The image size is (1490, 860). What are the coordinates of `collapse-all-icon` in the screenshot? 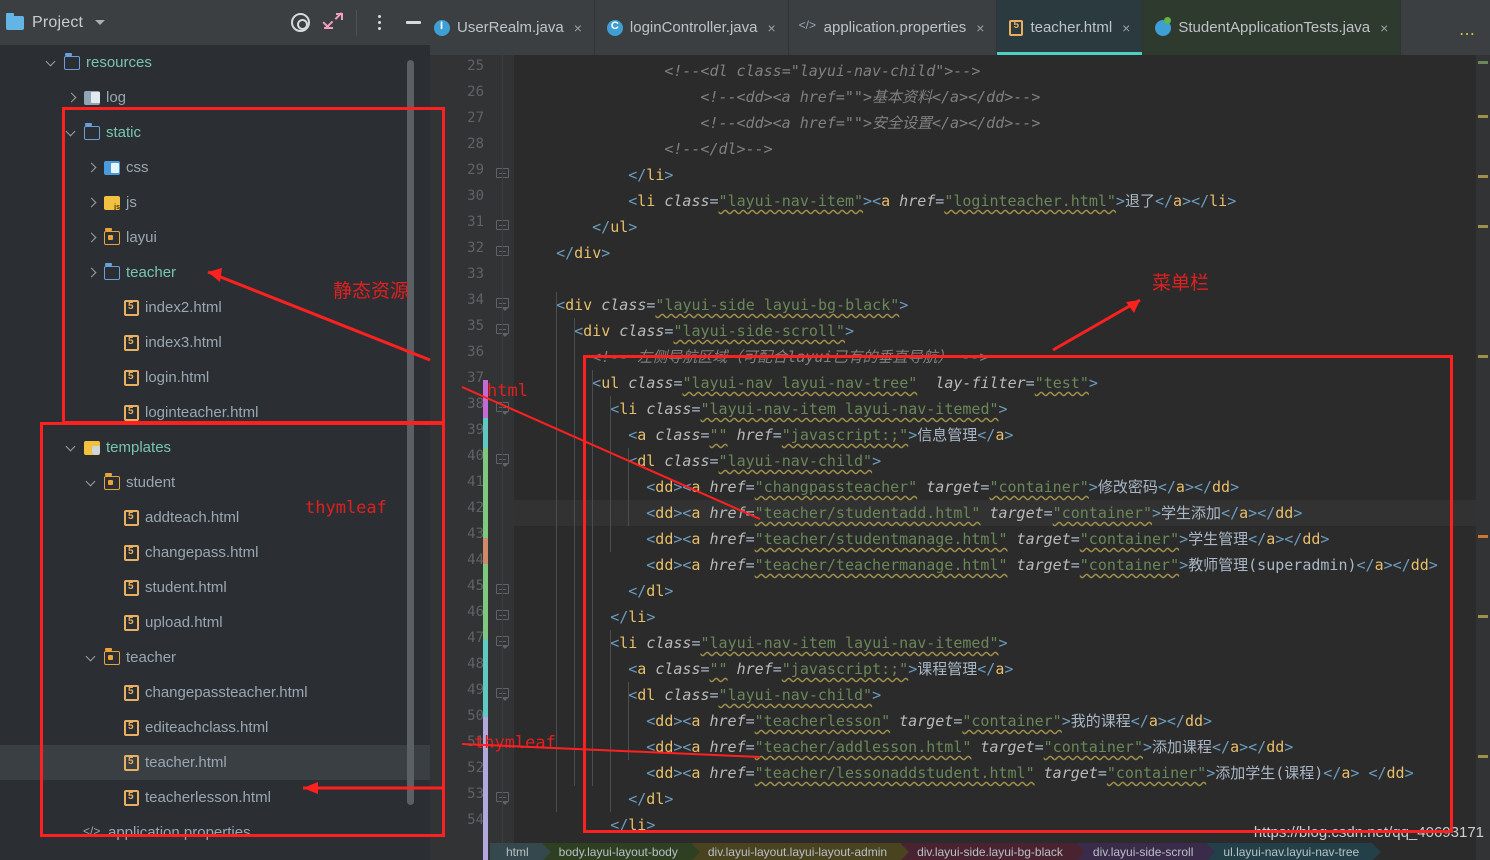 It's located at (334, 22).